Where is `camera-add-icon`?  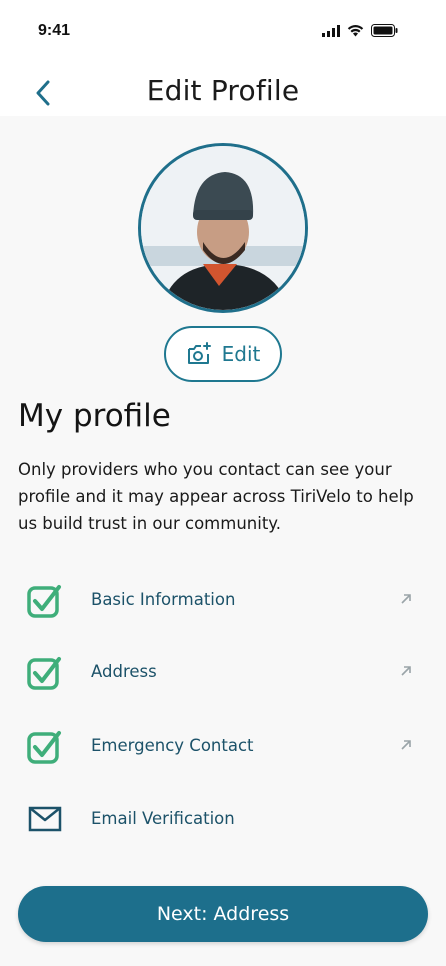 camera-add-icon is located at coordinates (199, 353).